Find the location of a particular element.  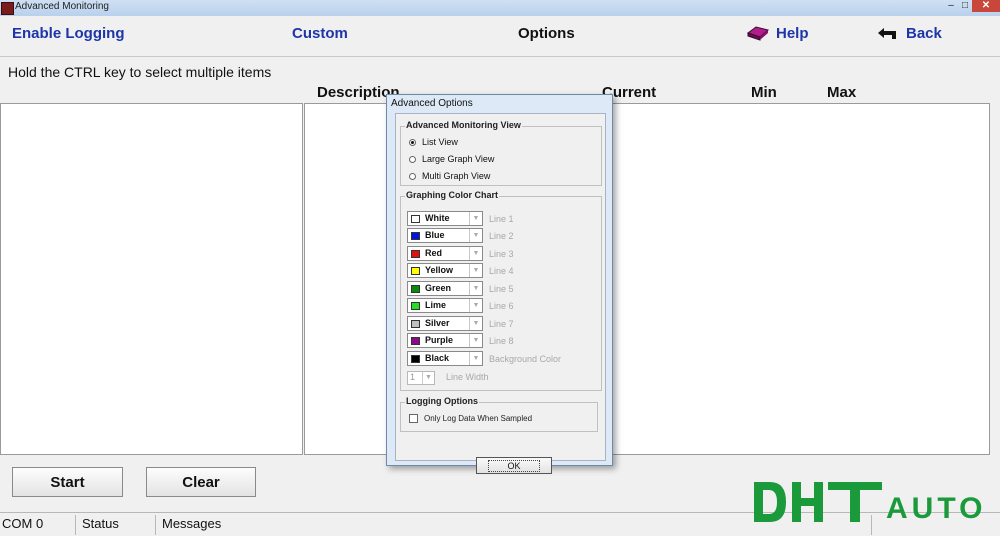

dhtauto-logo: AUTO is located at coordinates (870, 503).